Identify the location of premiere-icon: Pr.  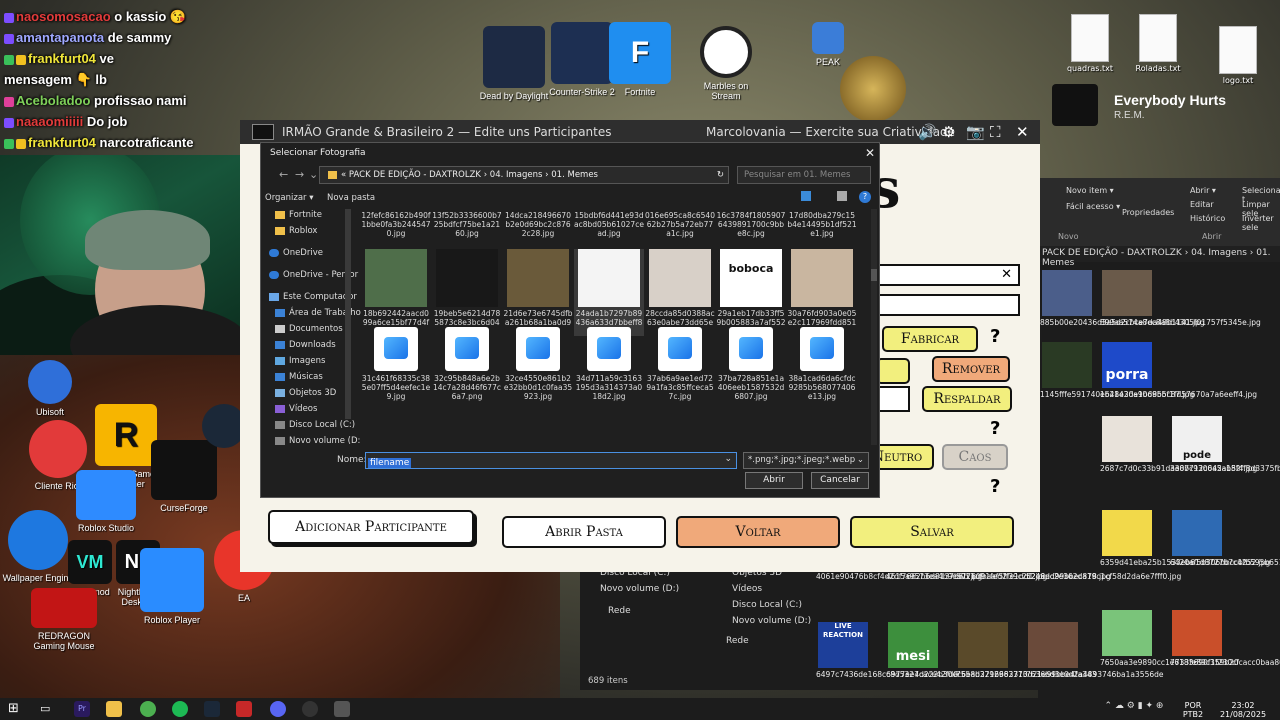
(82, 709).